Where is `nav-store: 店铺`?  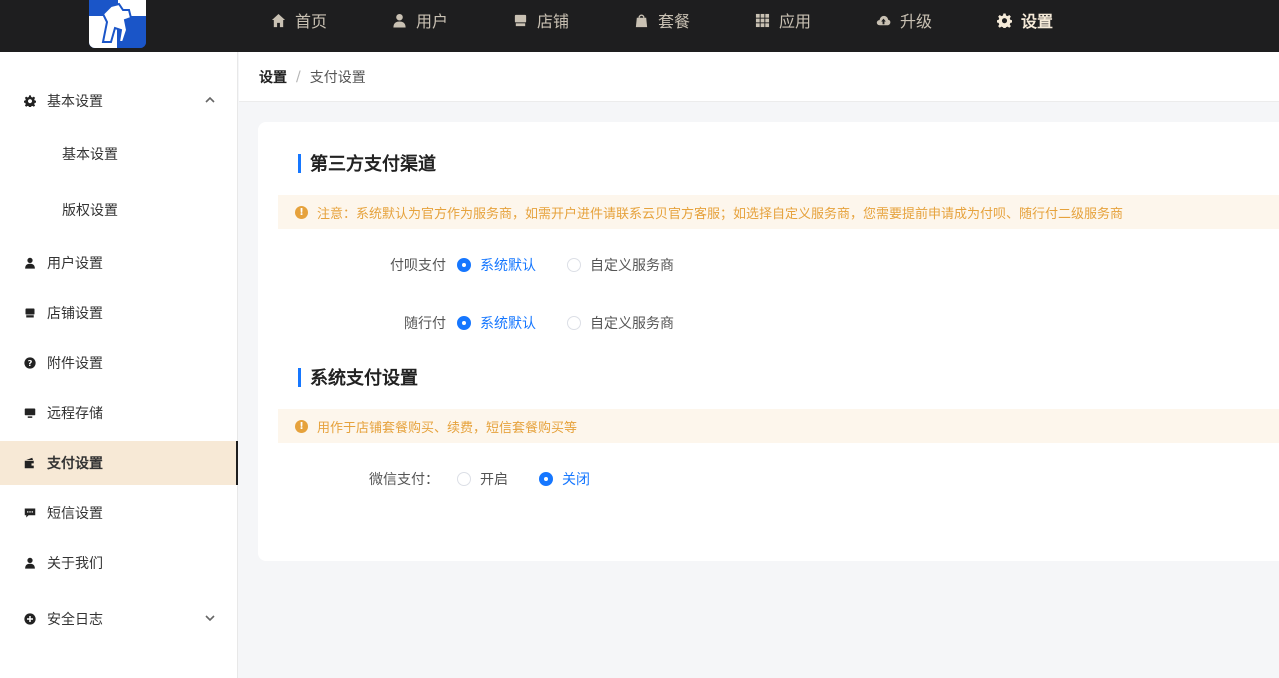 nav-store: 店铺 is located at coordinates (561, 20).